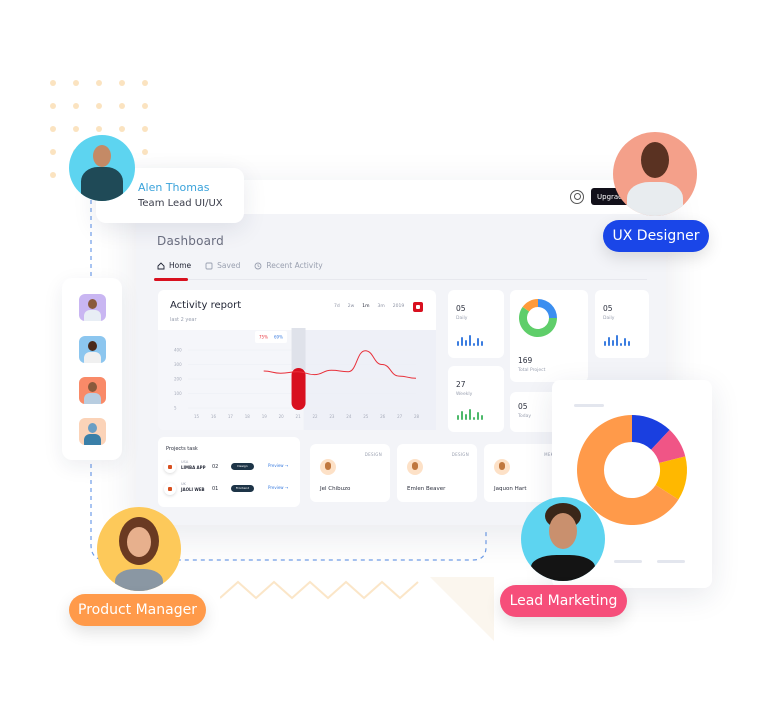 Image resolution: width=768 pixels, height=716 pixels. I want to click on task-count: 02, so click(215, 467).